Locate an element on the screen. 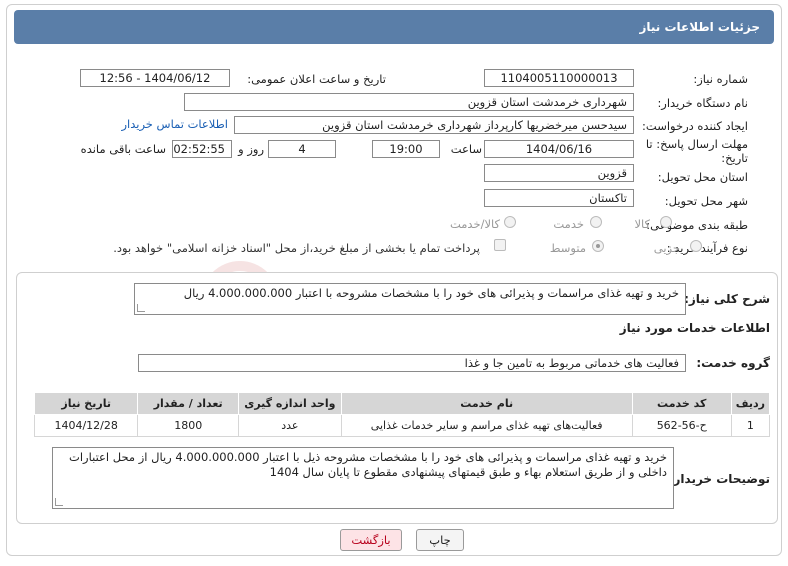 This screenshot has width=788, height=566. province-label: استان محل تحویل: is located at coordinates (702, 177).